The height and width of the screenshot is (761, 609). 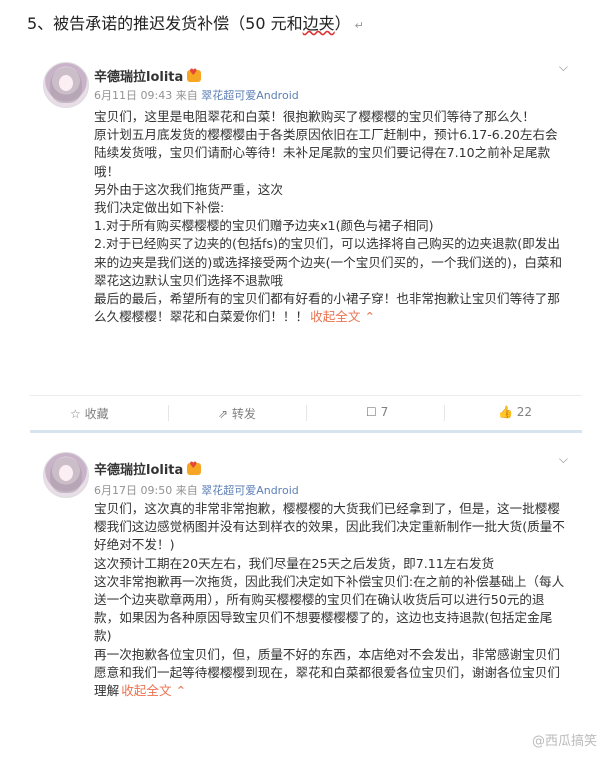 What do you see at coordinates (384, 412) in the screenshot?
I see `comment-count: 7` at bounding box center [384, 412].